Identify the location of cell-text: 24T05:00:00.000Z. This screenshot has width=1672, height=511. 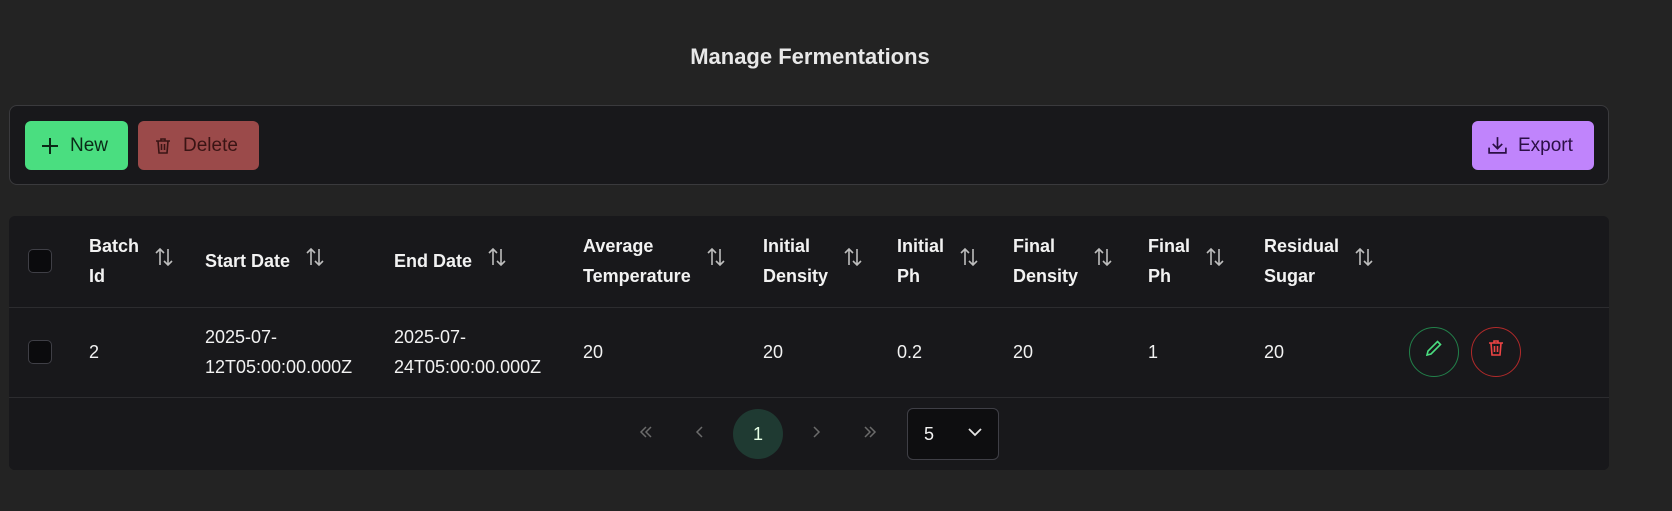
(468, 367).